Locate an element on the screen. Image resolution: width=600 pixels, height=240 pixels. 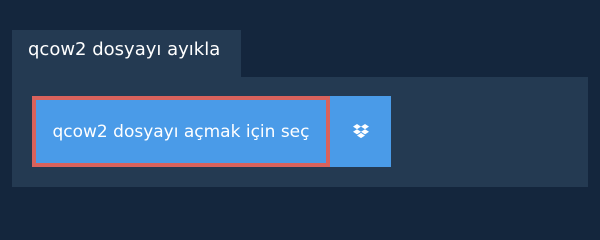
select-file-button: qcow2 dosyayı açmak için seç is located at coordinates (181, 131).